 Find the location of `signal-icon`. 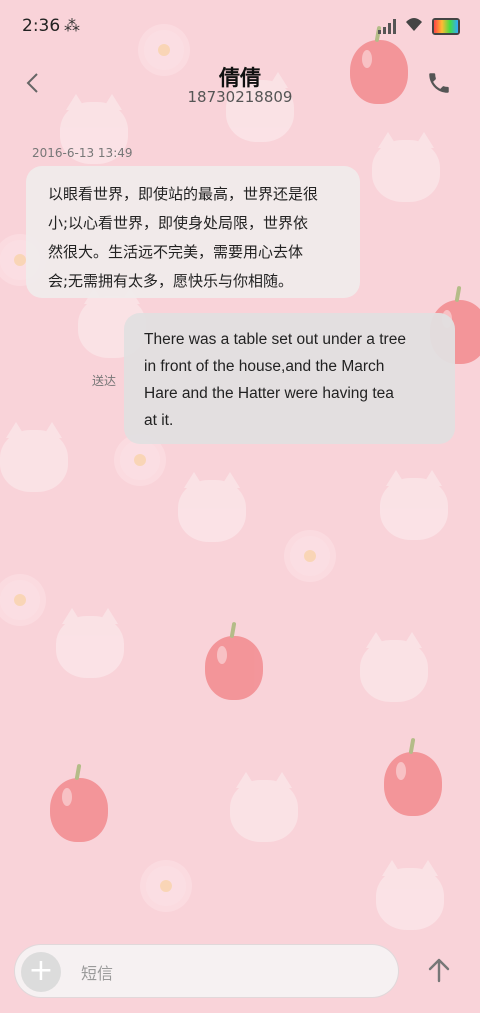

signal-icon is located at coordinates (388, 26).